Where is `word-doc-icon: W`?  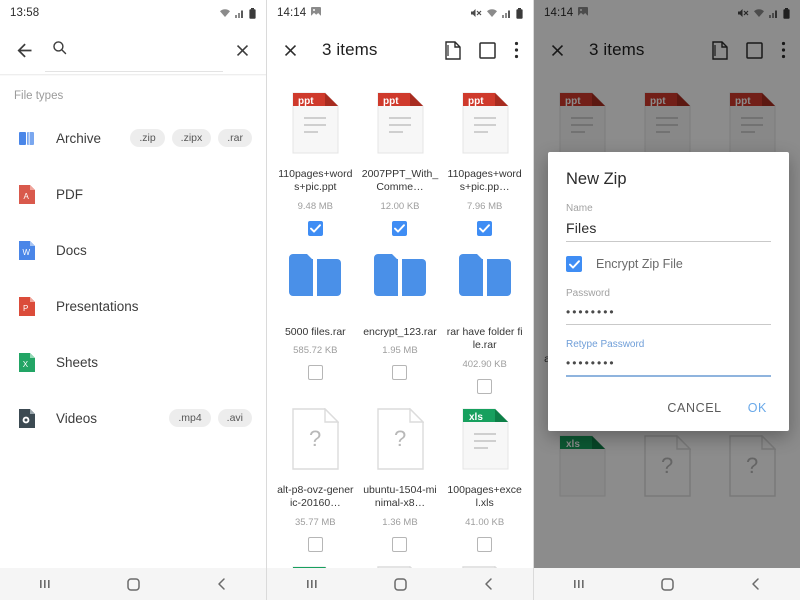 word-doc-icon: W is located at coordinates (27, 250).